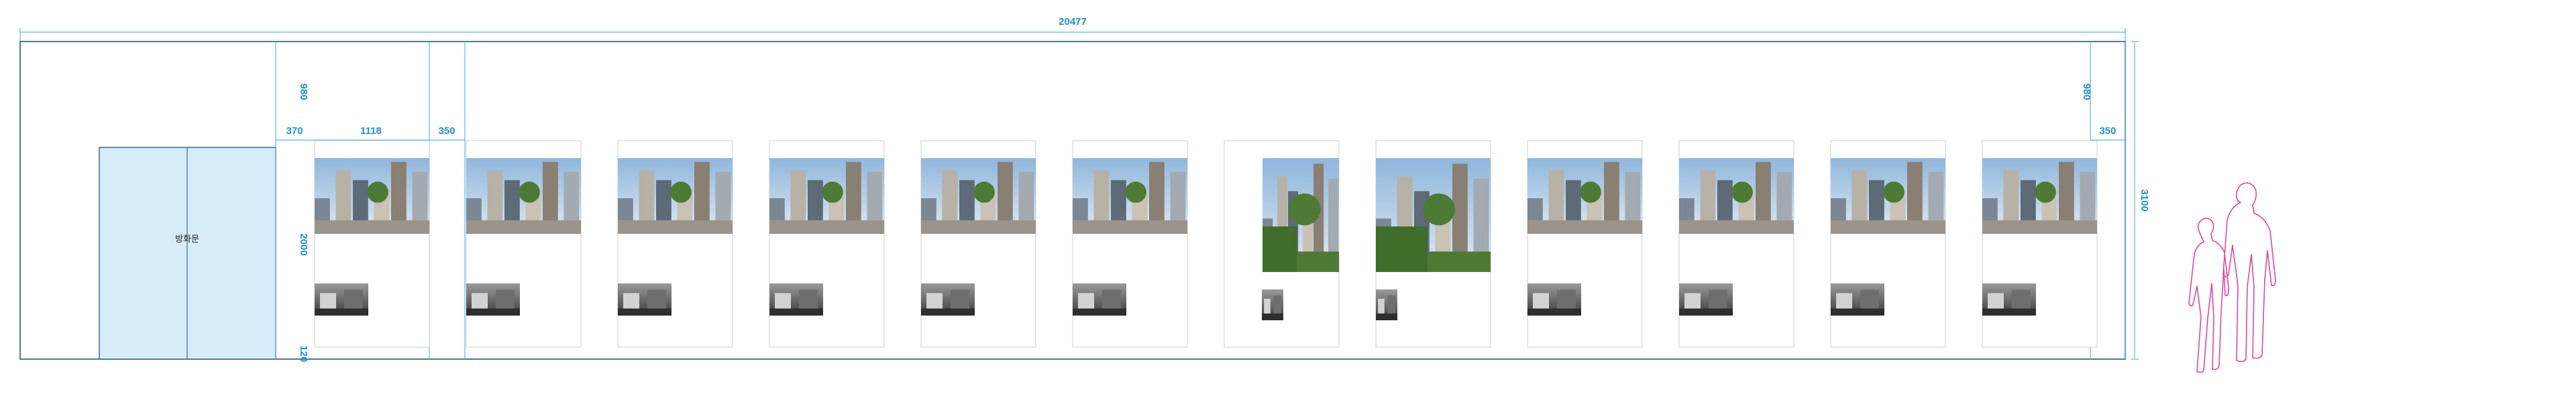 Image resolution: width=2576 pixels, height=398 pixels. I want to click on top-margin-label: 980, so click(303, 91).